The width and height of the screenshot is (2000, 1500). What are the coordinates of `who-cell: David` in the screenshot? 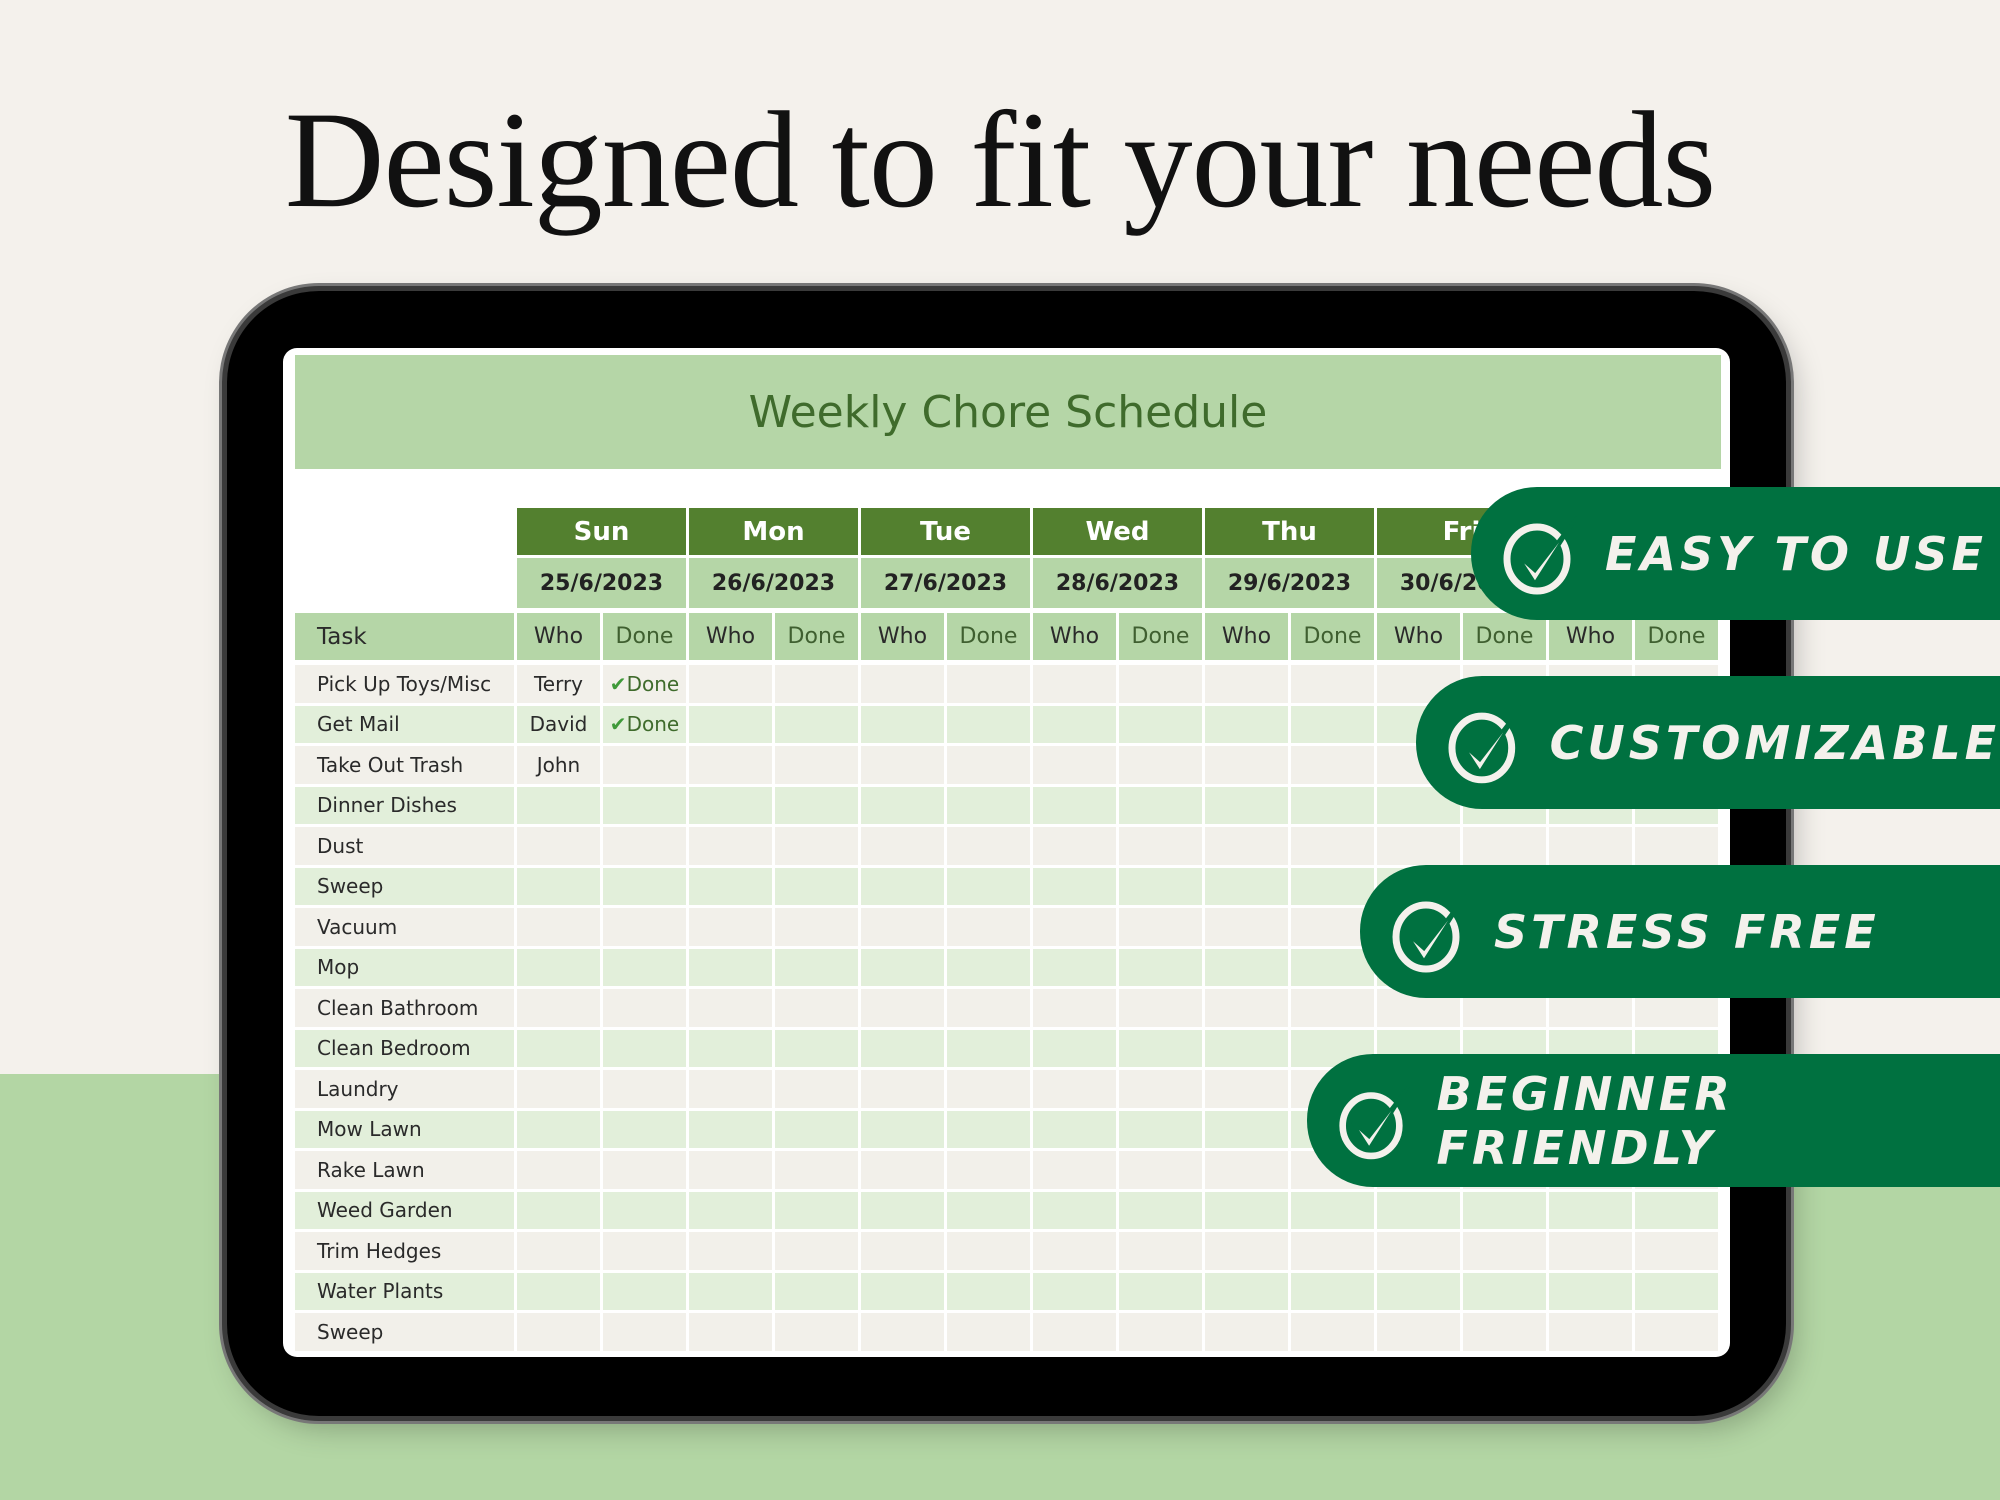 It's located at (560, 725).